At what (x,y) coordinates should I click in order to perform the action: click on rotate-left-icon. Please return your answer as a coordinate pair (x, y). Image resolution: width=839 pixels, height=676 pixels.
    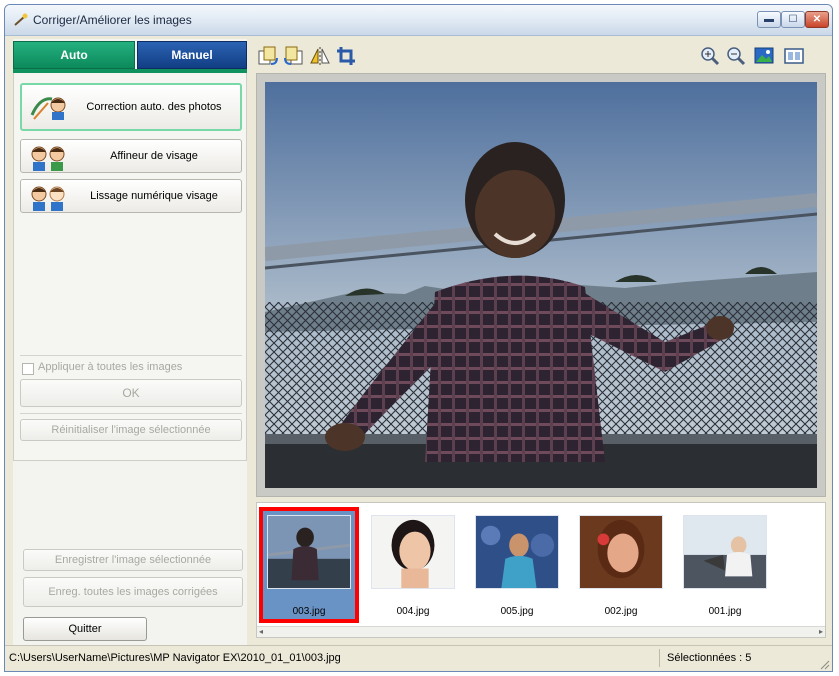
    Looking at the image, I should click on (268, 56).